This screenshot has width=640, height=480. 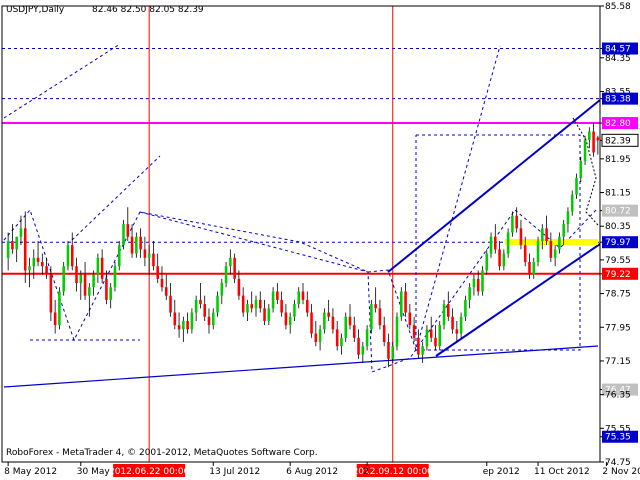 What do you see at coordinates (618, 328) in the screenshot?
I see `y-tick-label: 77.95` at bounding box center [618, 328].